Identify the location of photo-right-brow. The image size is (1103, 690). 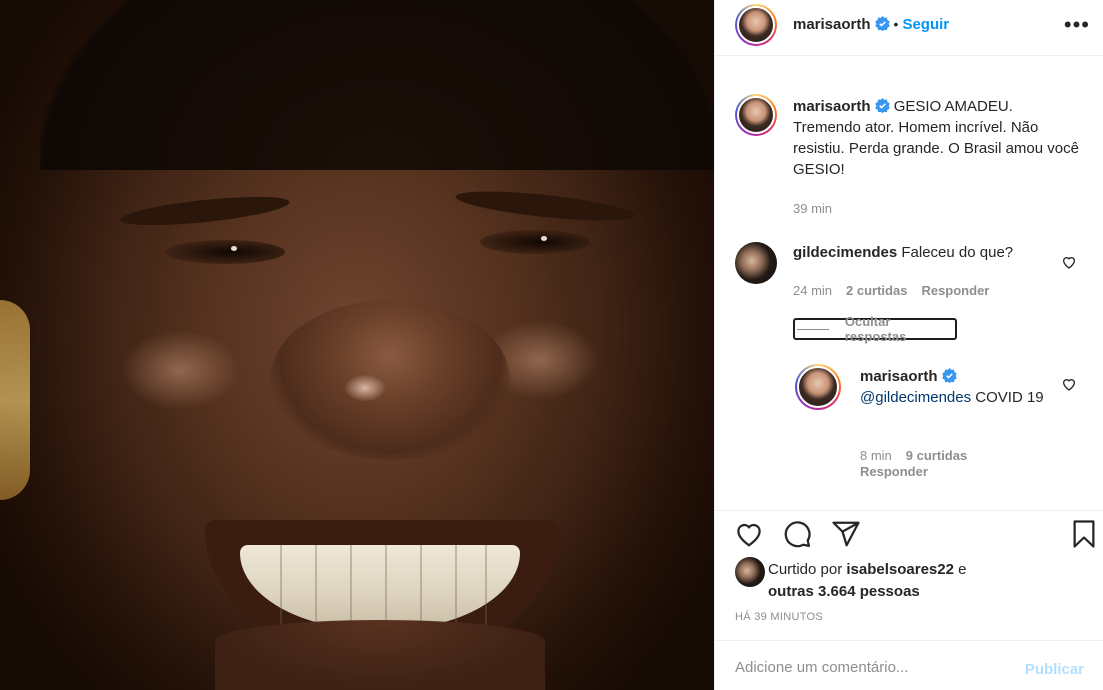
(545, 206).